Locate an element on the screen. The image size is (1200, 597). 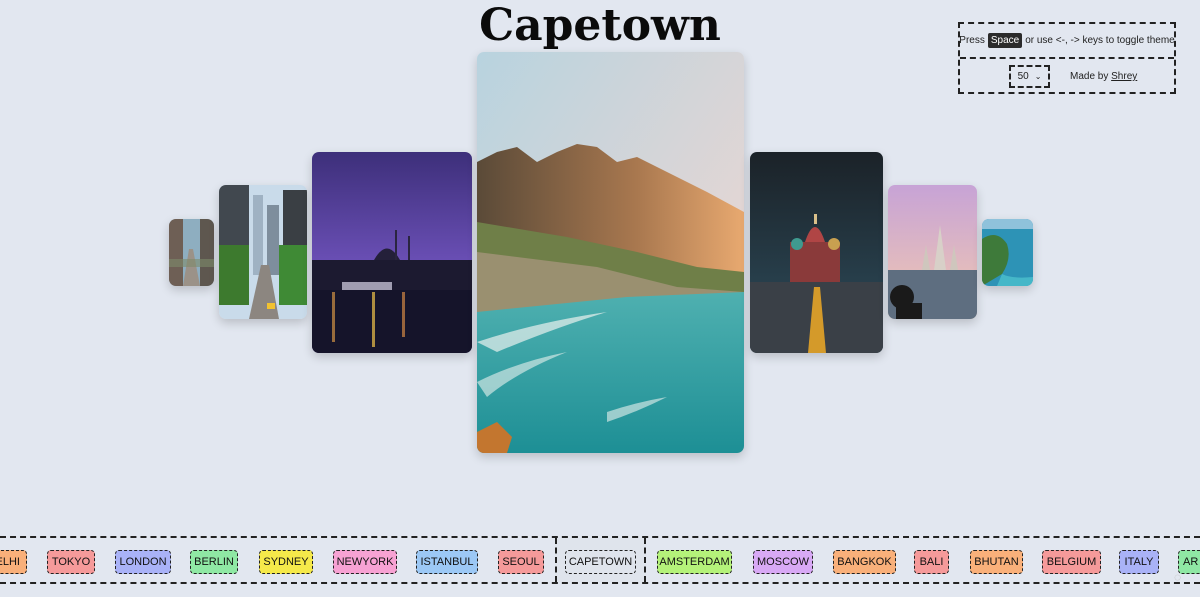
capetown-coast-photo is located at coordinates (610, 252).